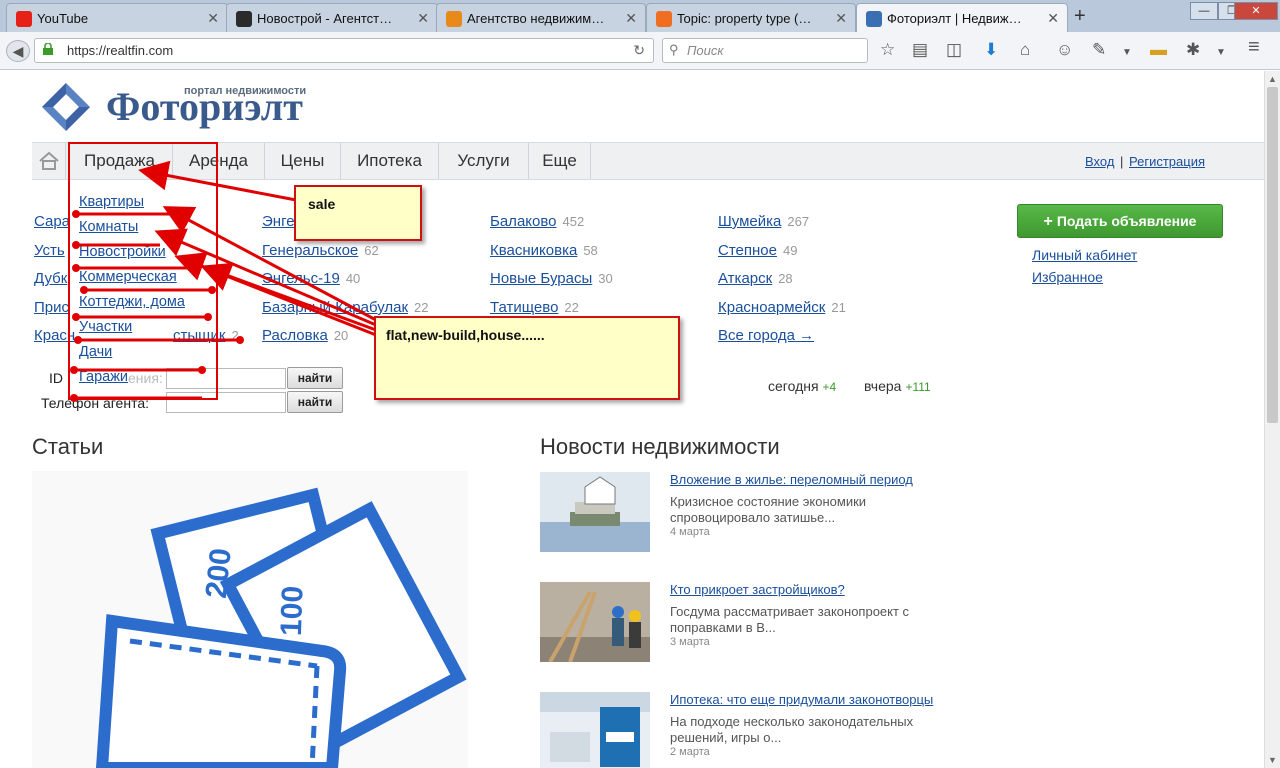  Describe the element at coordinates (551, 278) in the screenshot. I see `city-link: Новые Бурасы 30` at that location.